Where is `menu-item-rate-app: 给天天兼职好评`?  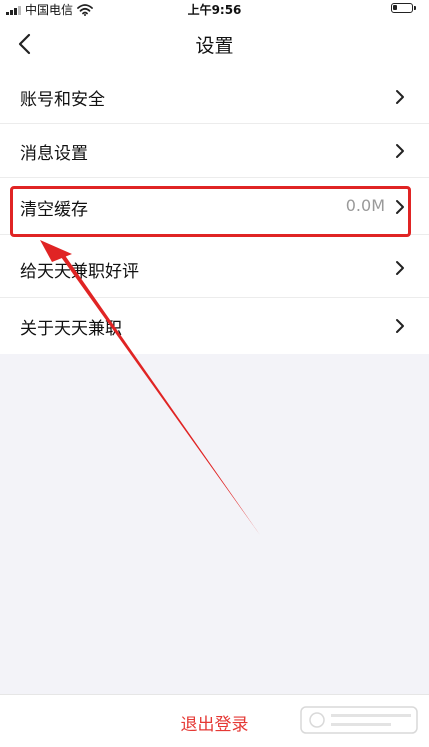 menu-item-rate-app: 给天天兼职好评 is located at coordinates (214, 266).